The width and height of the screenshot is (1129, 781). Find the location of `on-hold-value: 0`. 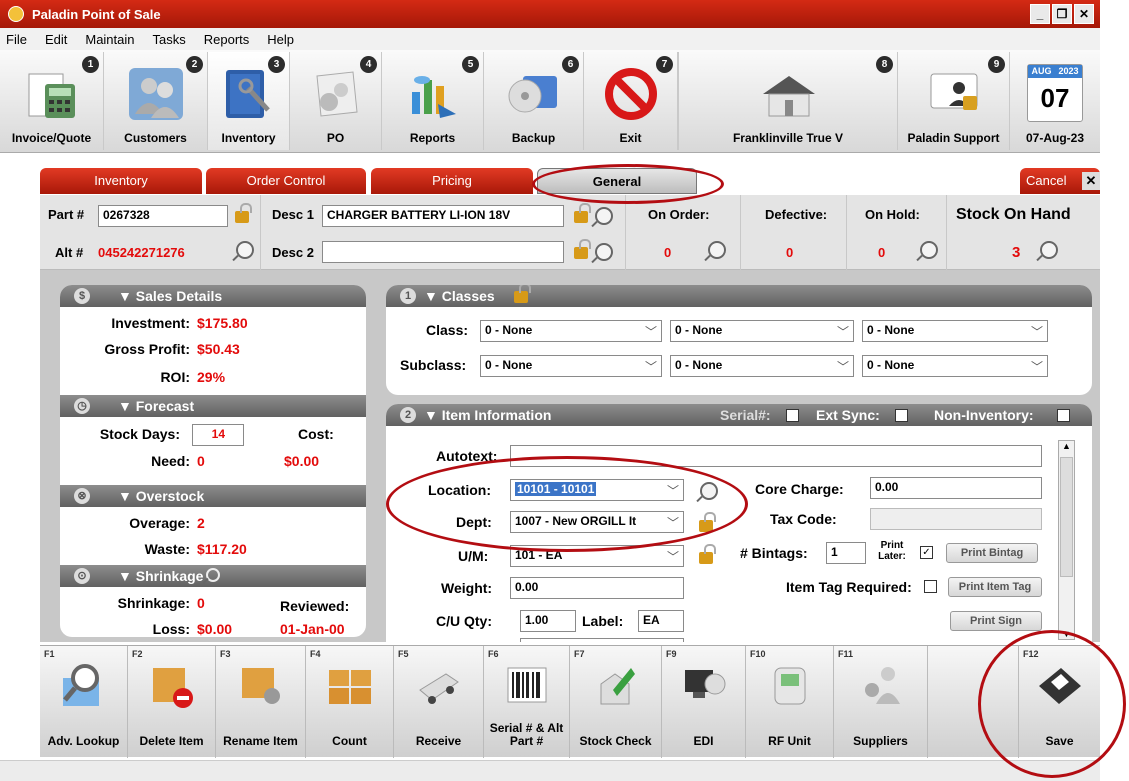

on-hold-value: 0 is located at coordinates (882, 252).